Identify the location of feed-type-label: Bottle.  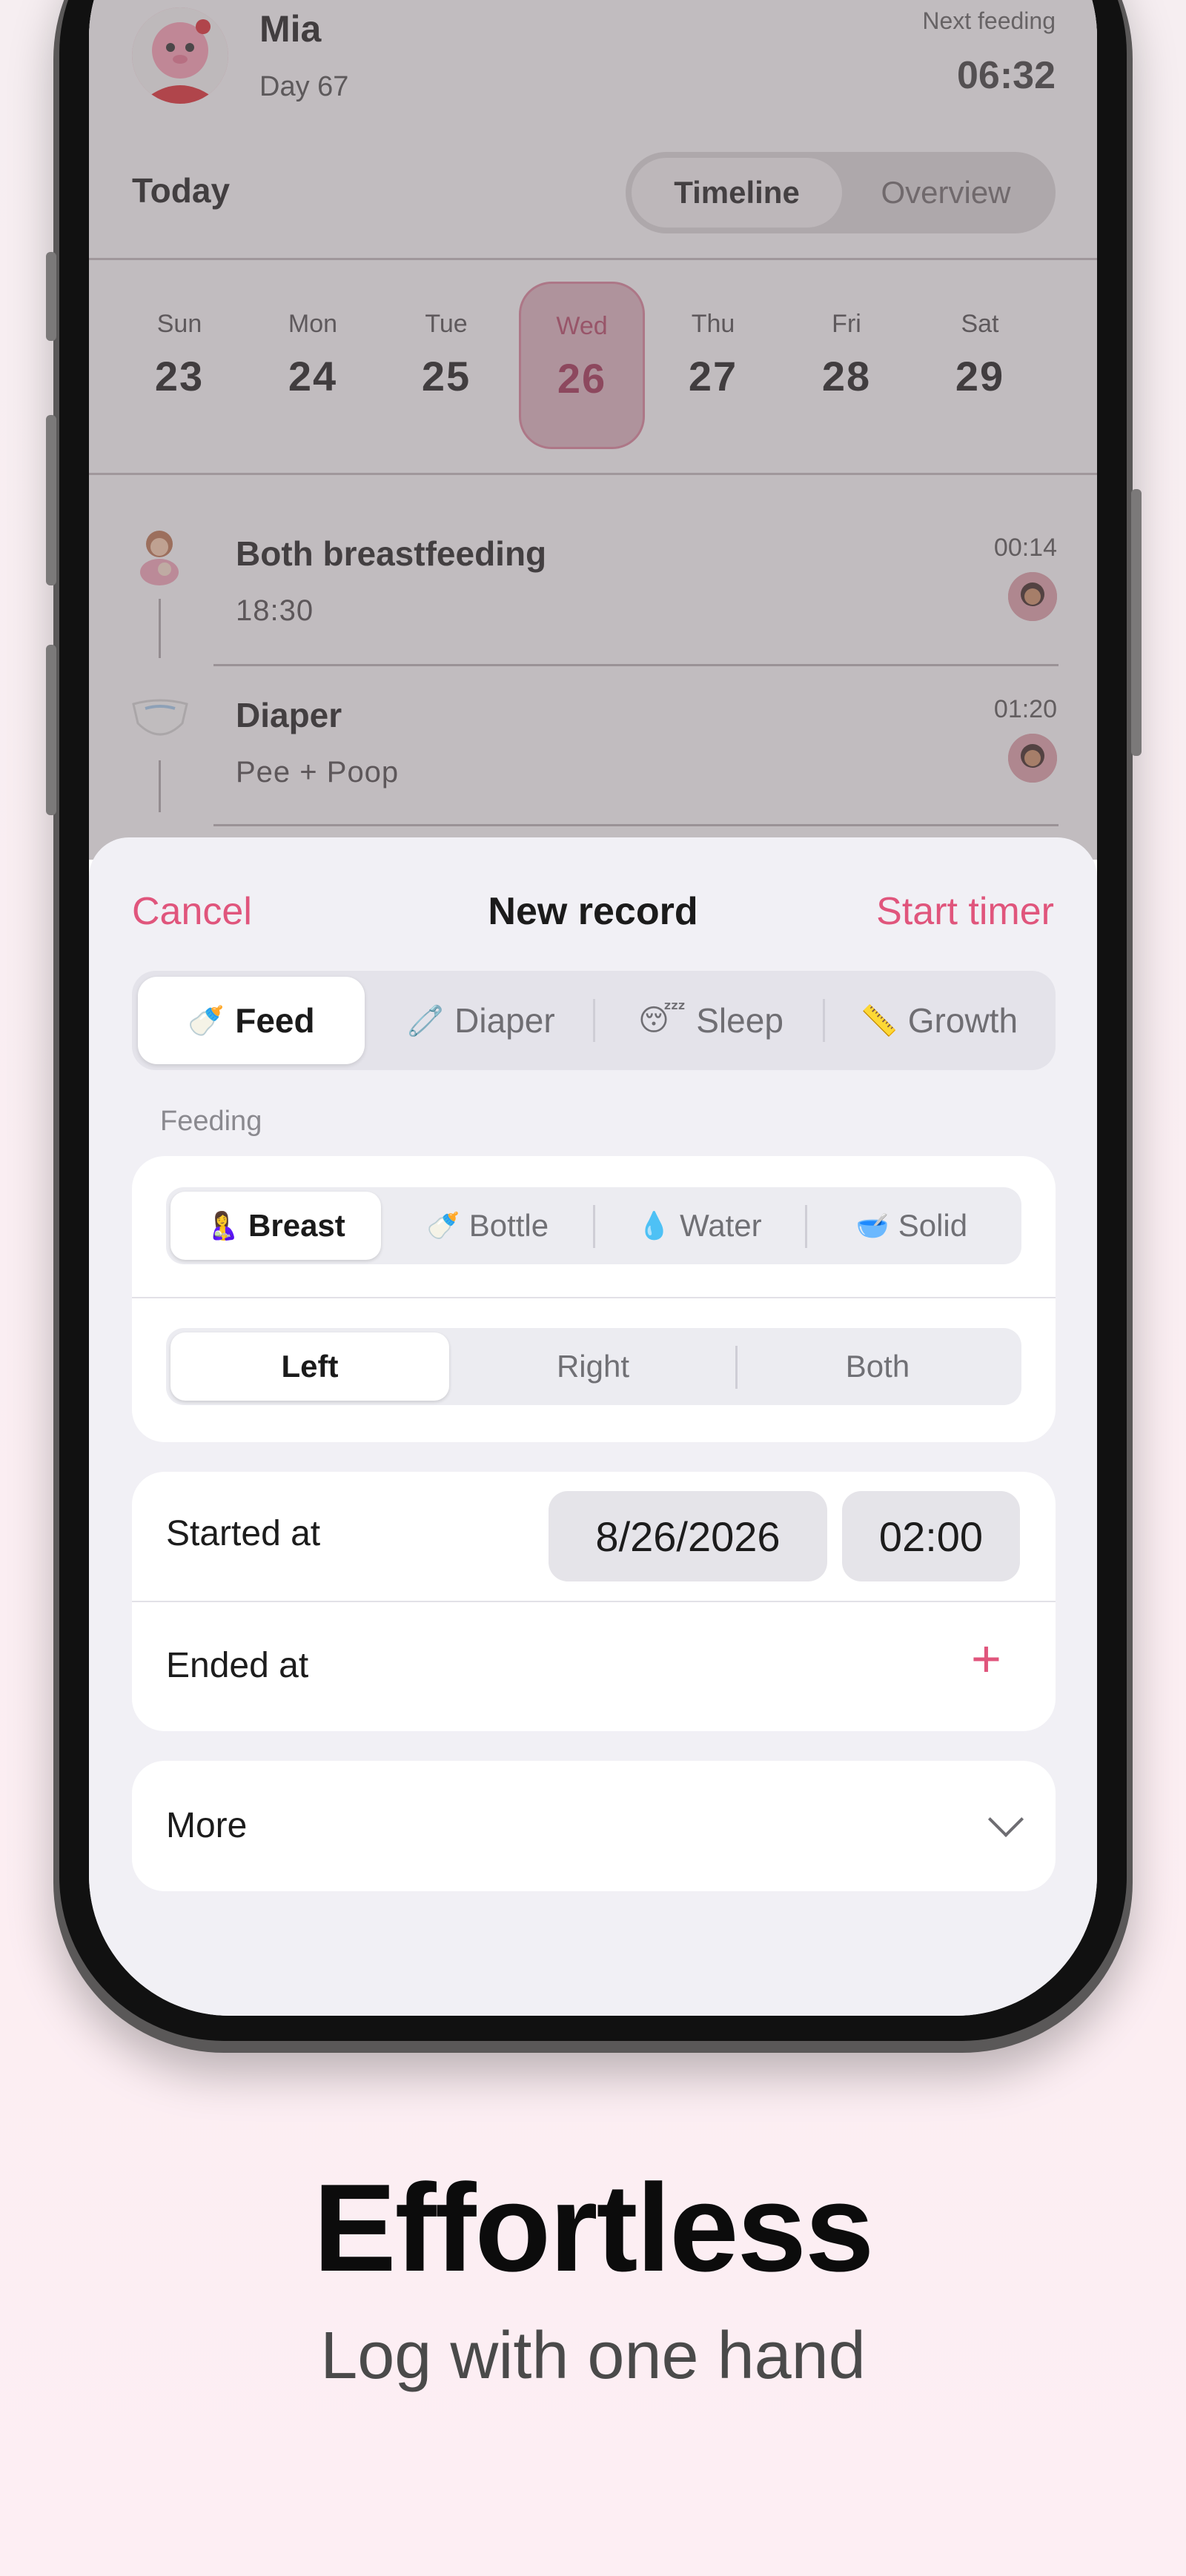
(508, 1225).